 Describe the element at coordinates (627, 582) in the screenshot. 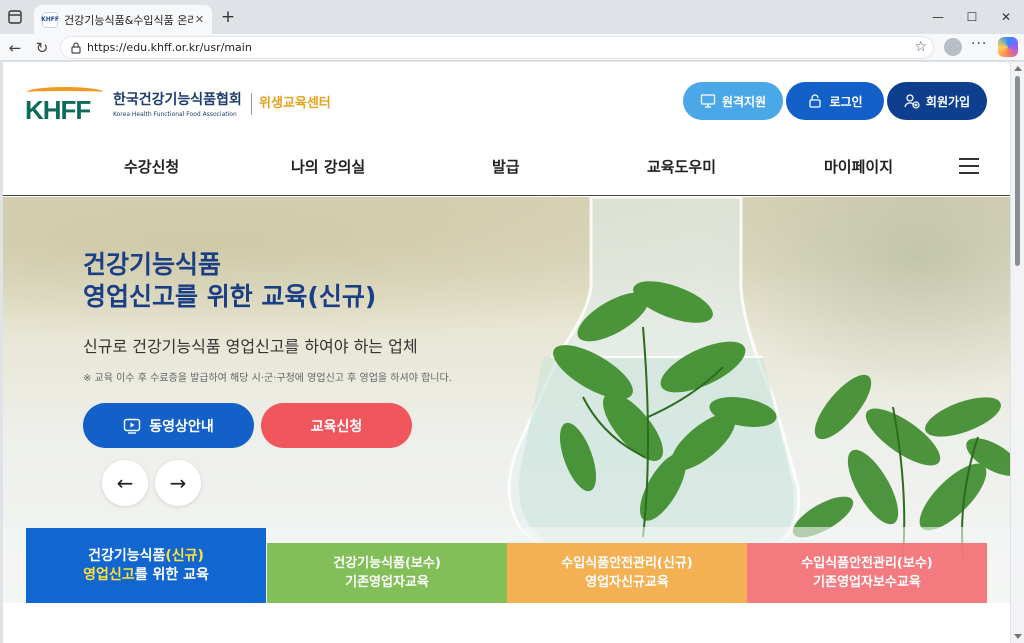

I see `course-tab-line2: 영업자신규교육` at that location.